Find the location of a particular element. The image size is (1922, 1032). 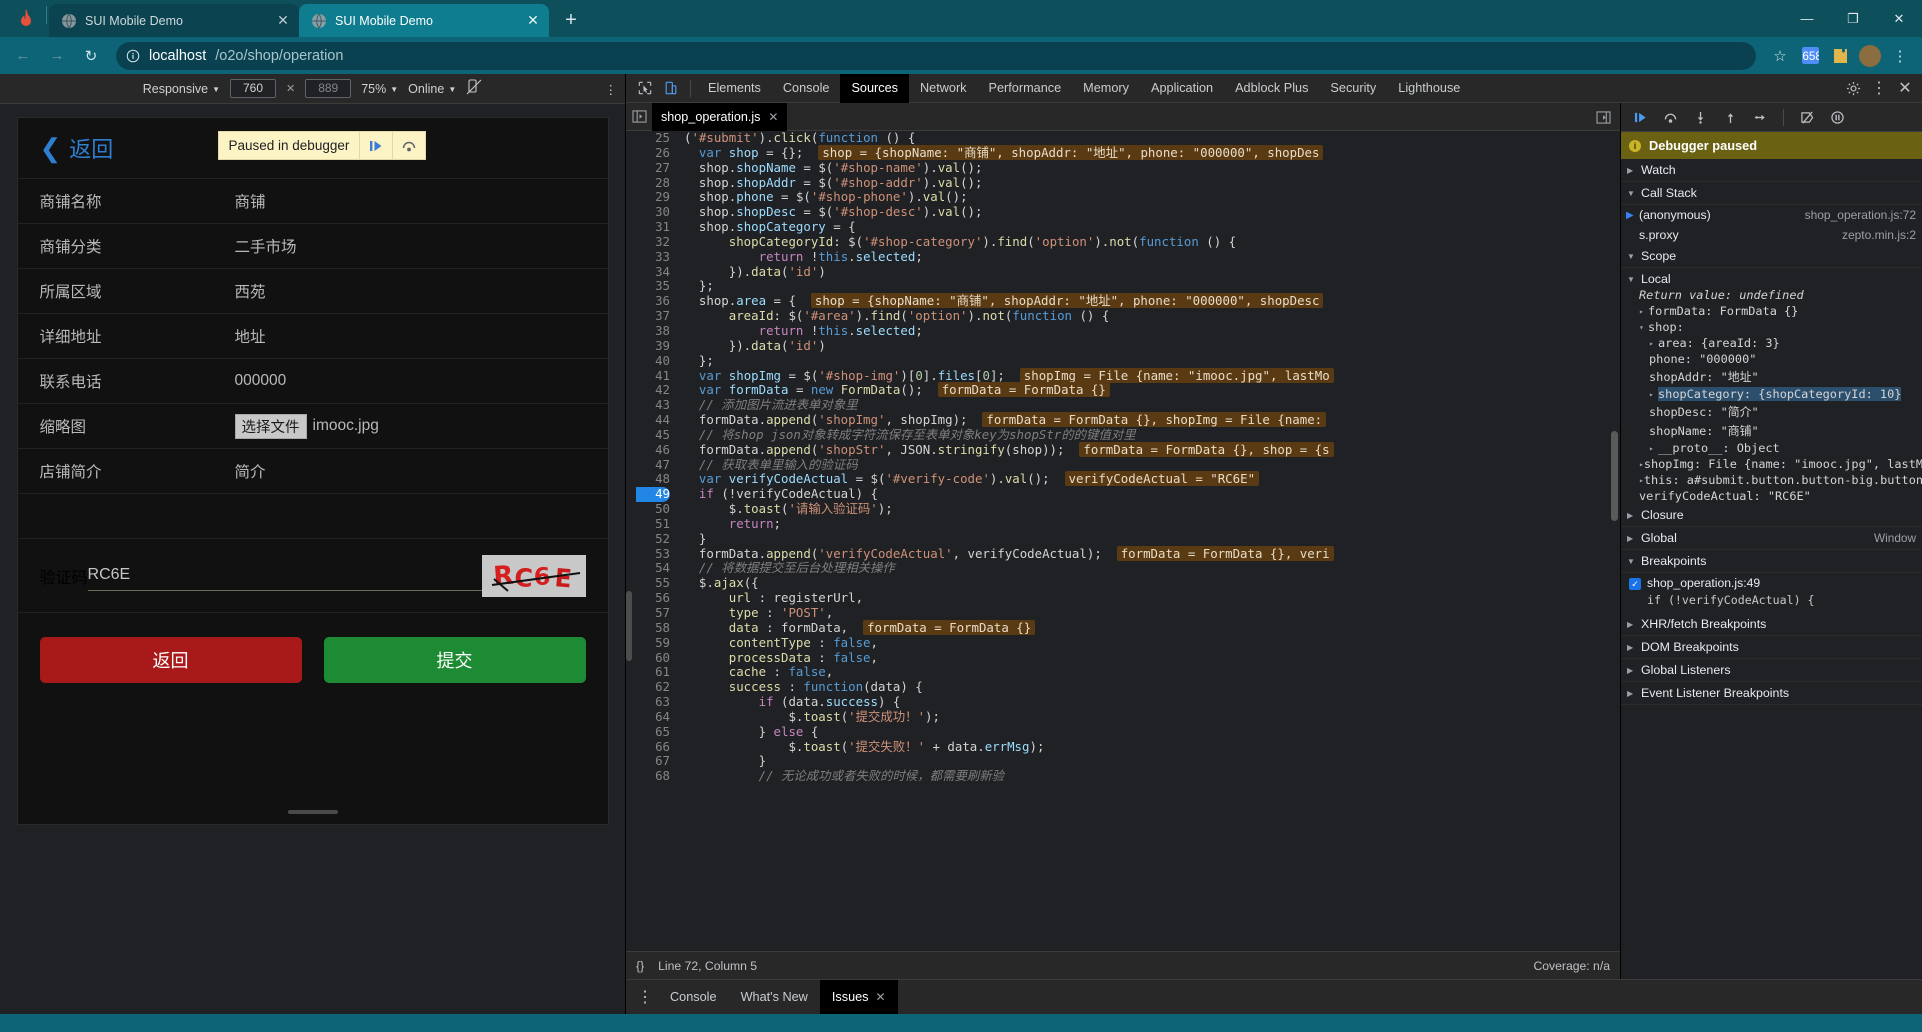

scope-variable: verifyCodeActual: "RC6E" is located at coordinates (1771, 496).